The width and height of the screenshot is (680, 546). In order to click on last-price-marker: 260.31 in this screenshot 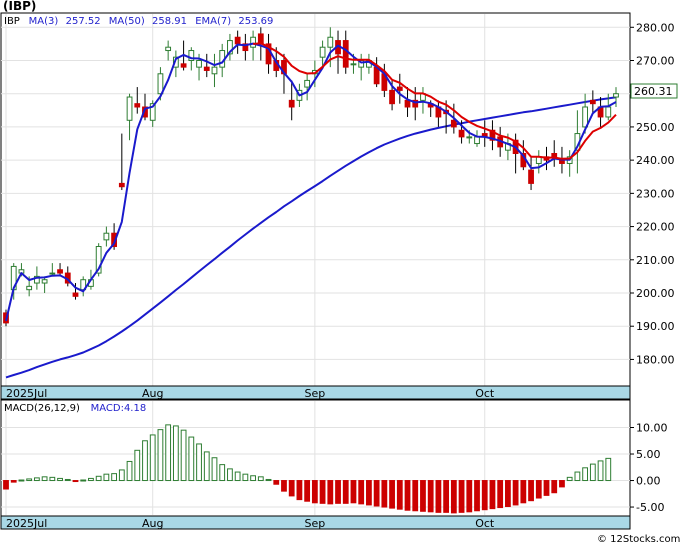, I will do `click(654, 91)`.